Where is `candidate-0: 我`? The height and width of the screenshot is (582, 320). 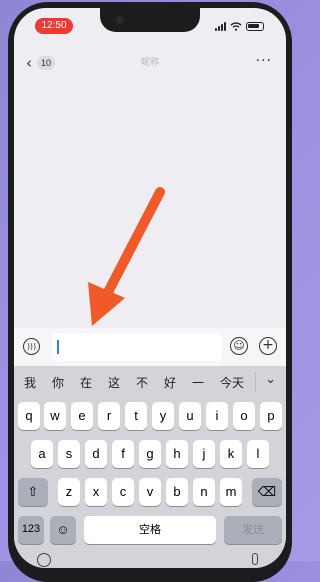
candidate-0: 我 is located at coordinates (30, 382).